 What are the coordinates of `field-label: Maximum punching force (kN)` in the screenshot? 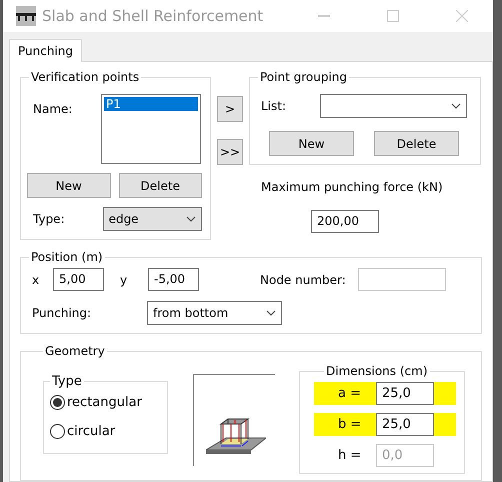 It's located at (352, 187).